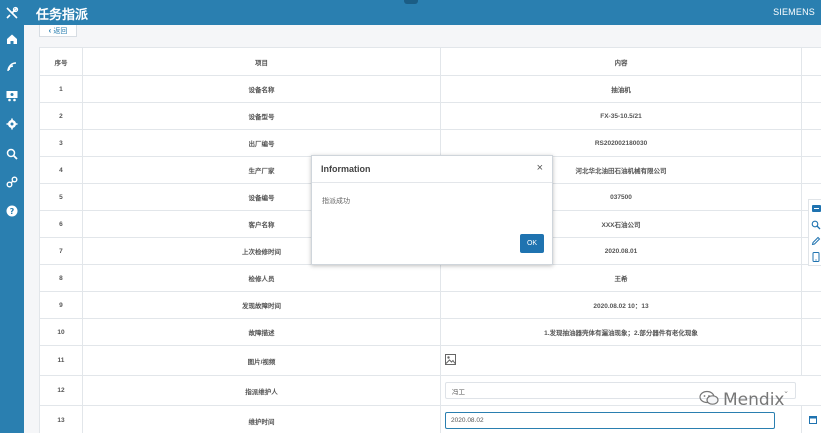 Image resolution: width=821 pixels, height=433 pixels. Describe the element at coordinates (12, 124) in the screenshot. I see `gear-icon` at that location.